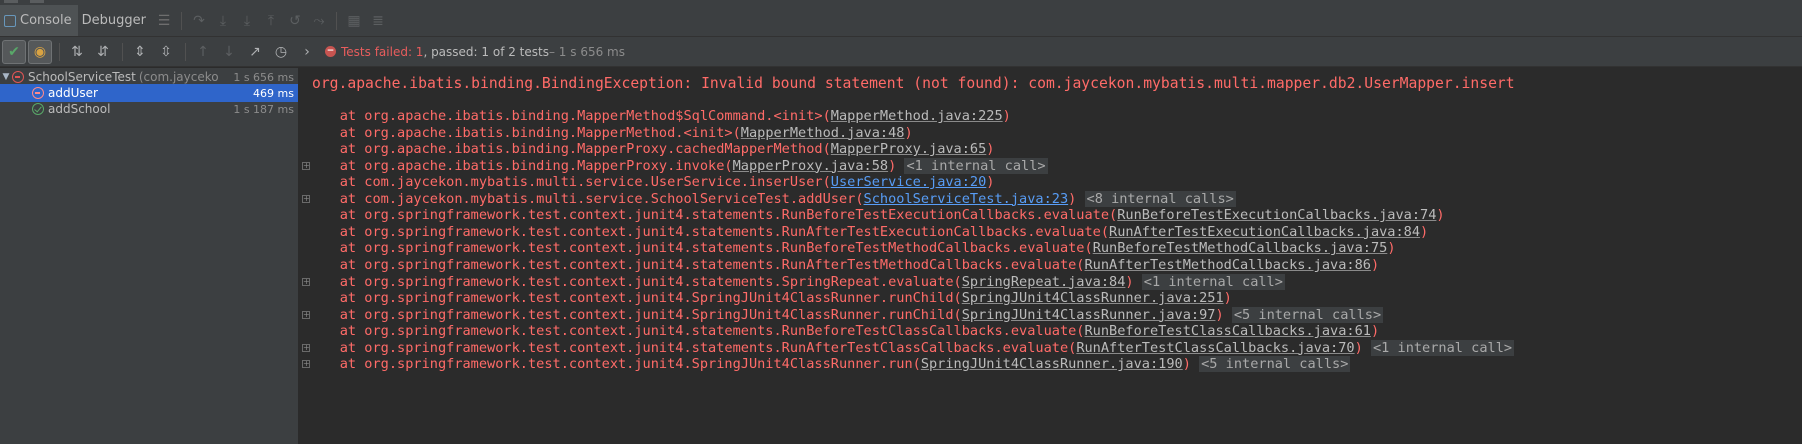  What do you see at coordinates (1215, 348) in the screenshot?
I see `source-link: RunAfterTestClassCallbacks.java:70` at bounding box center [1215, 348].